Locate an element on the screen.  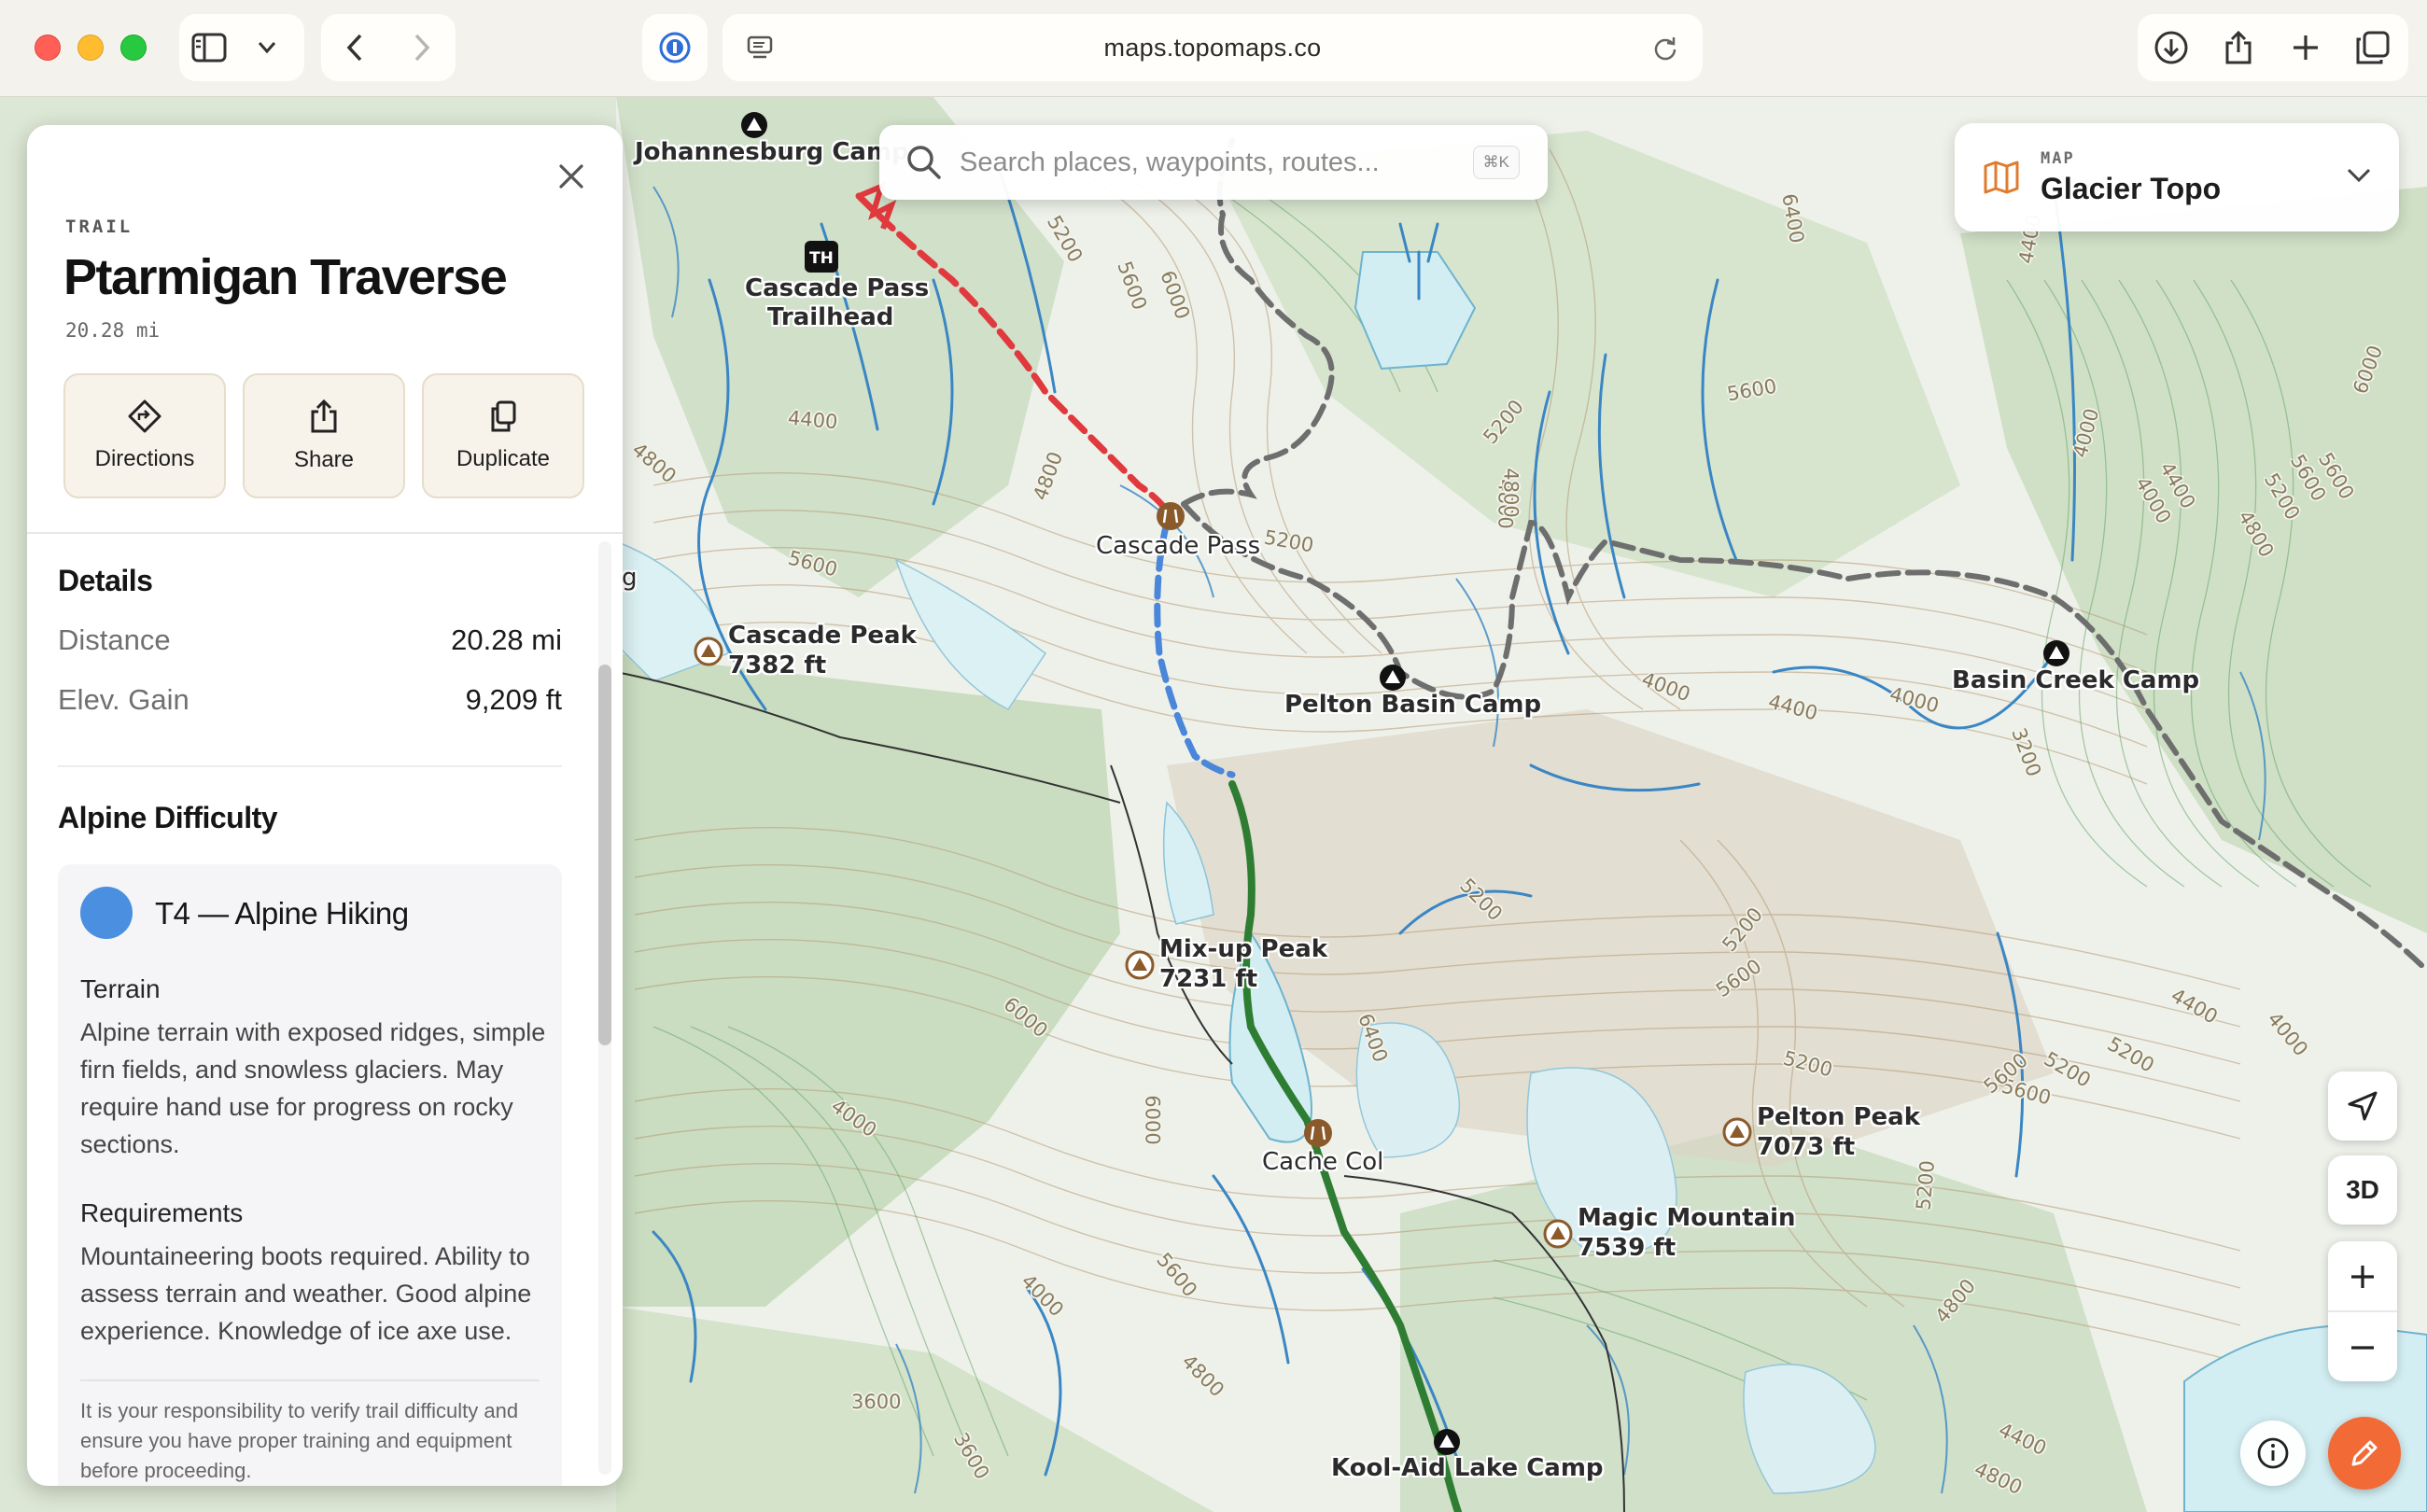
label-pelton-peak: Pelton Peak is located at coordinates (1838, 1117).